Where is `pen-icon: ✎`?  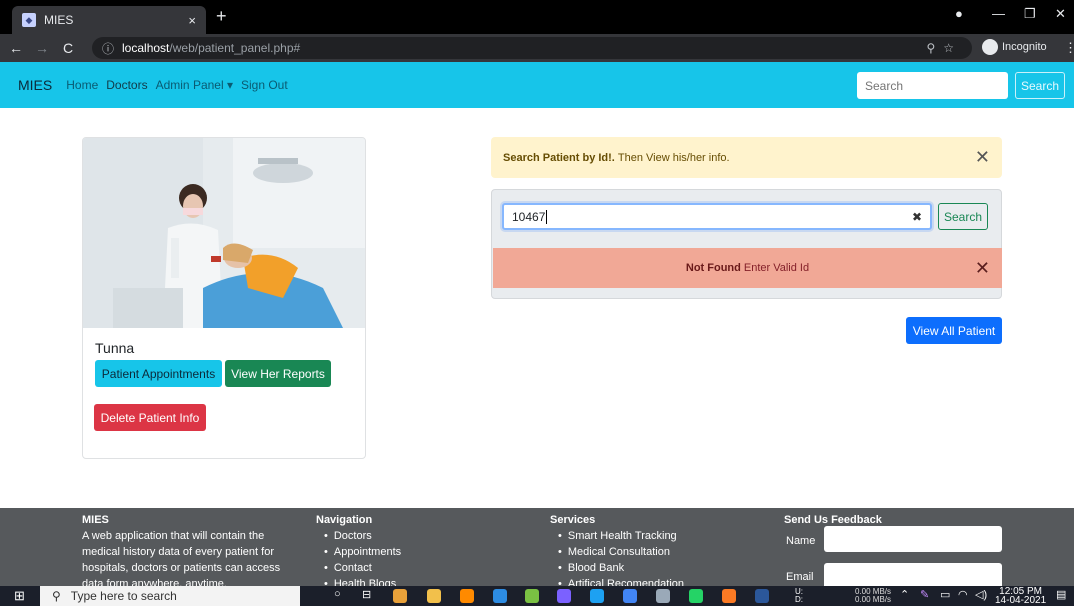
pen-icon: ✎ is located at coordinates (924, 594).